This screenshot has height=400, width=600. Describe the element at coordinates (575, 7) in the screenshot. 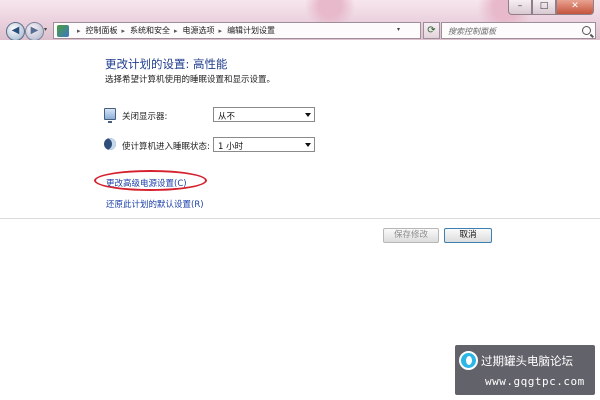

I see `close-button: ✕` at that location.